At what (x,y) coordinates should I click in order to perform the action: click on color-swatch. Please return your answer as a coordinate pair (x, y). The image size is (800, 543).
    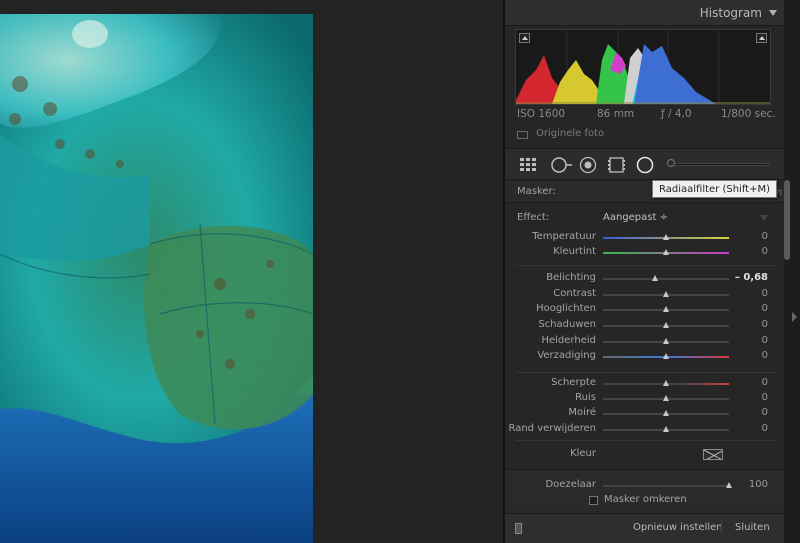
    Looking at the image, I should click on (713, 454).